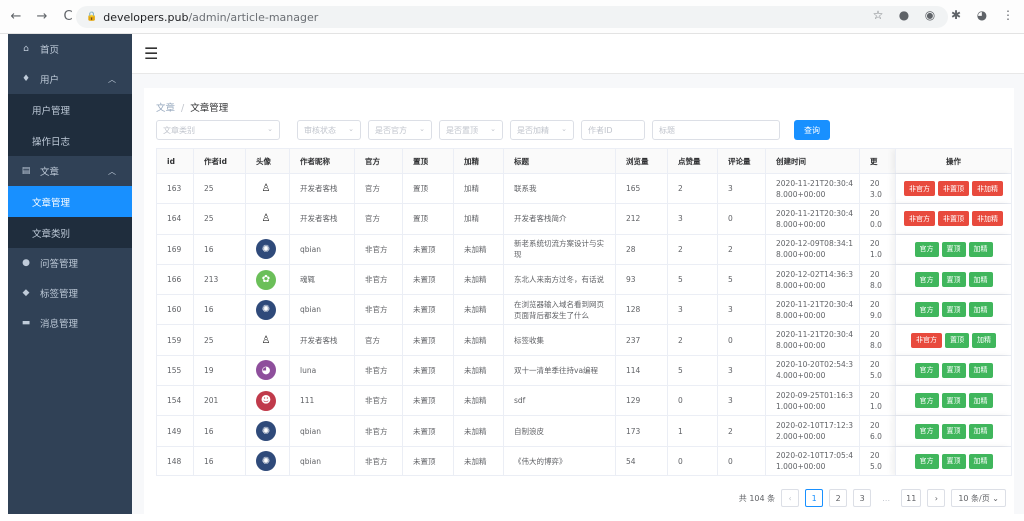  Describe the element at coordinates (428, 460) in the screenshot. I see `cell-top: 未置顶` at that location.